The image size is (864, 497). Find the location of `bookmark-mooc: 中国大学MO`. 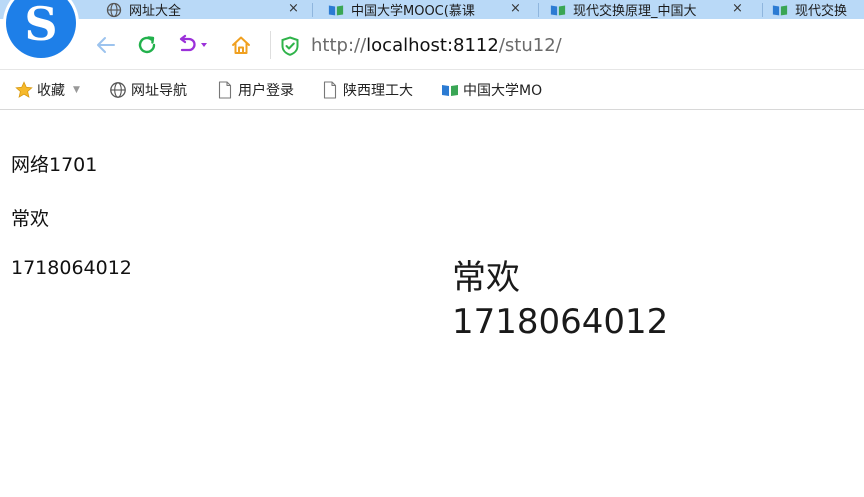

bookmark-mooc: 中国大学MO is located at coordinates (491, 90).